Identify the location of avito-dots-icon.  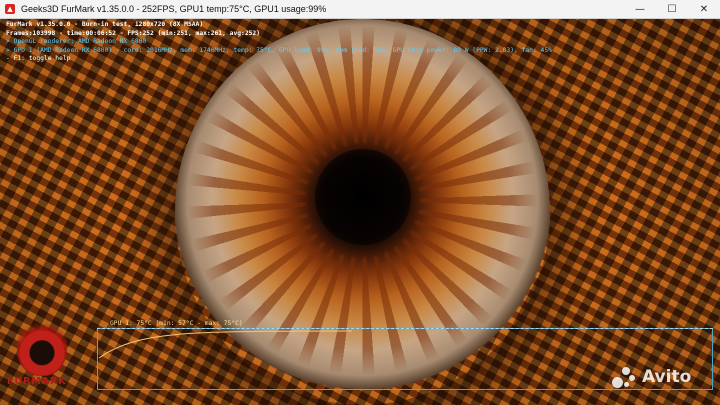
(625, 377).